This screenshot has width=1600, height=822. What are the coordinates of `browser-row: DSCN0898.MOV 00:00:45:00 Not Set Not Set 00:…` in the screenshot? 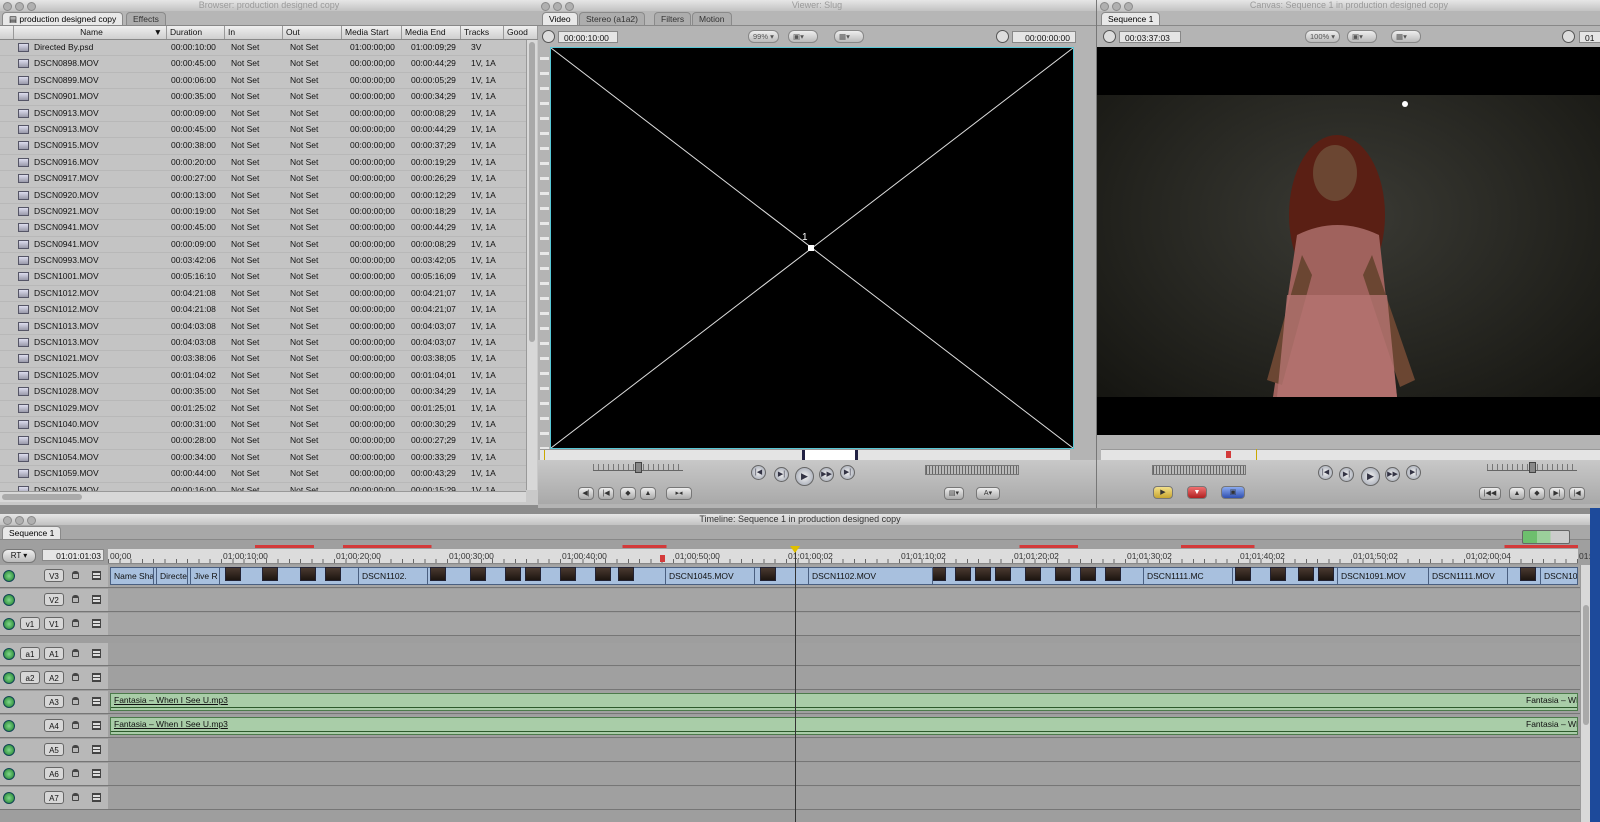 It's located at (263, 64).